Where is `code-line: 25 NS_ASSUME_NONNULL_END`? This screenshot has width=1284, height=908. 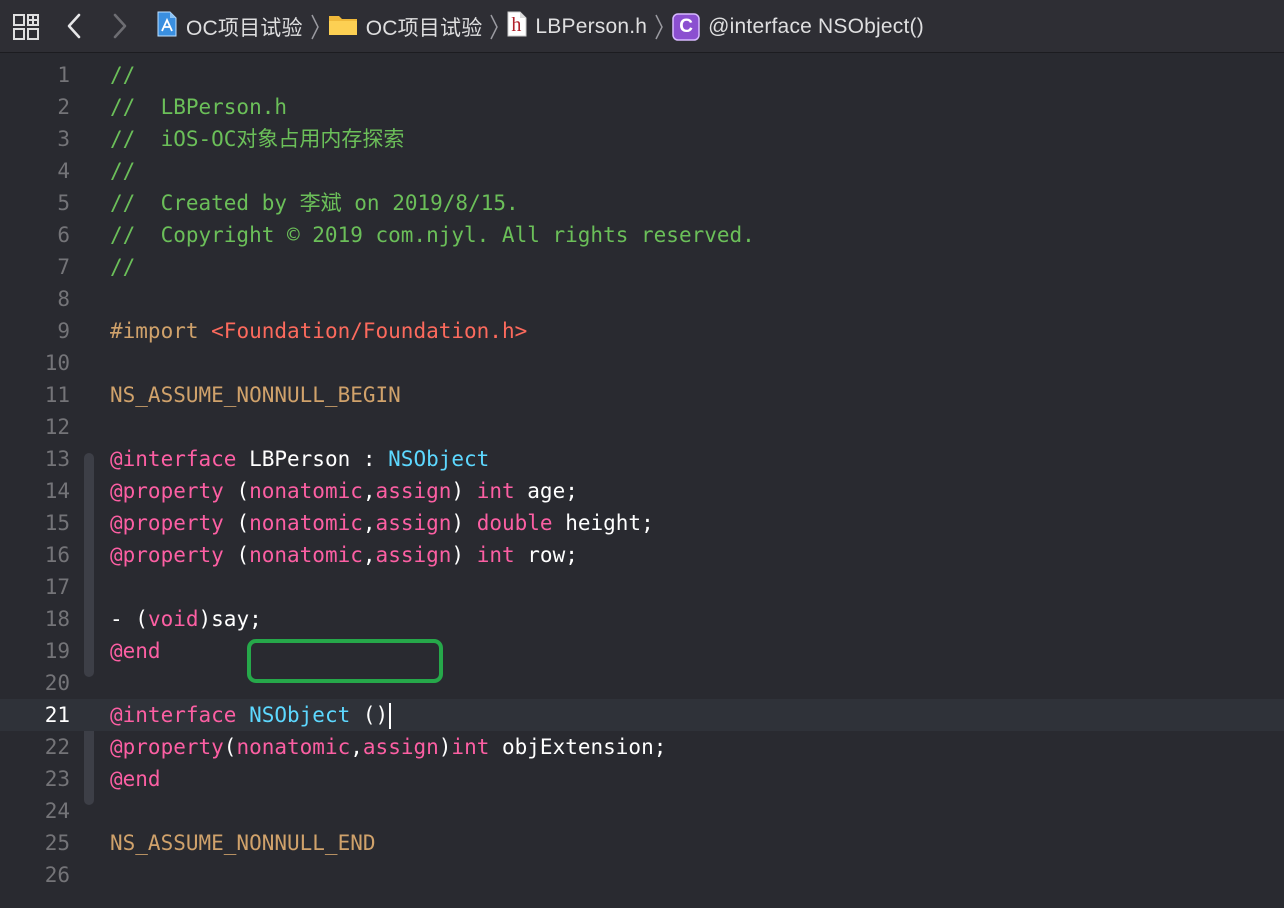
code-line: 25 NS_ASSUME_NONNULL_END is located at coordinates (642, 843).